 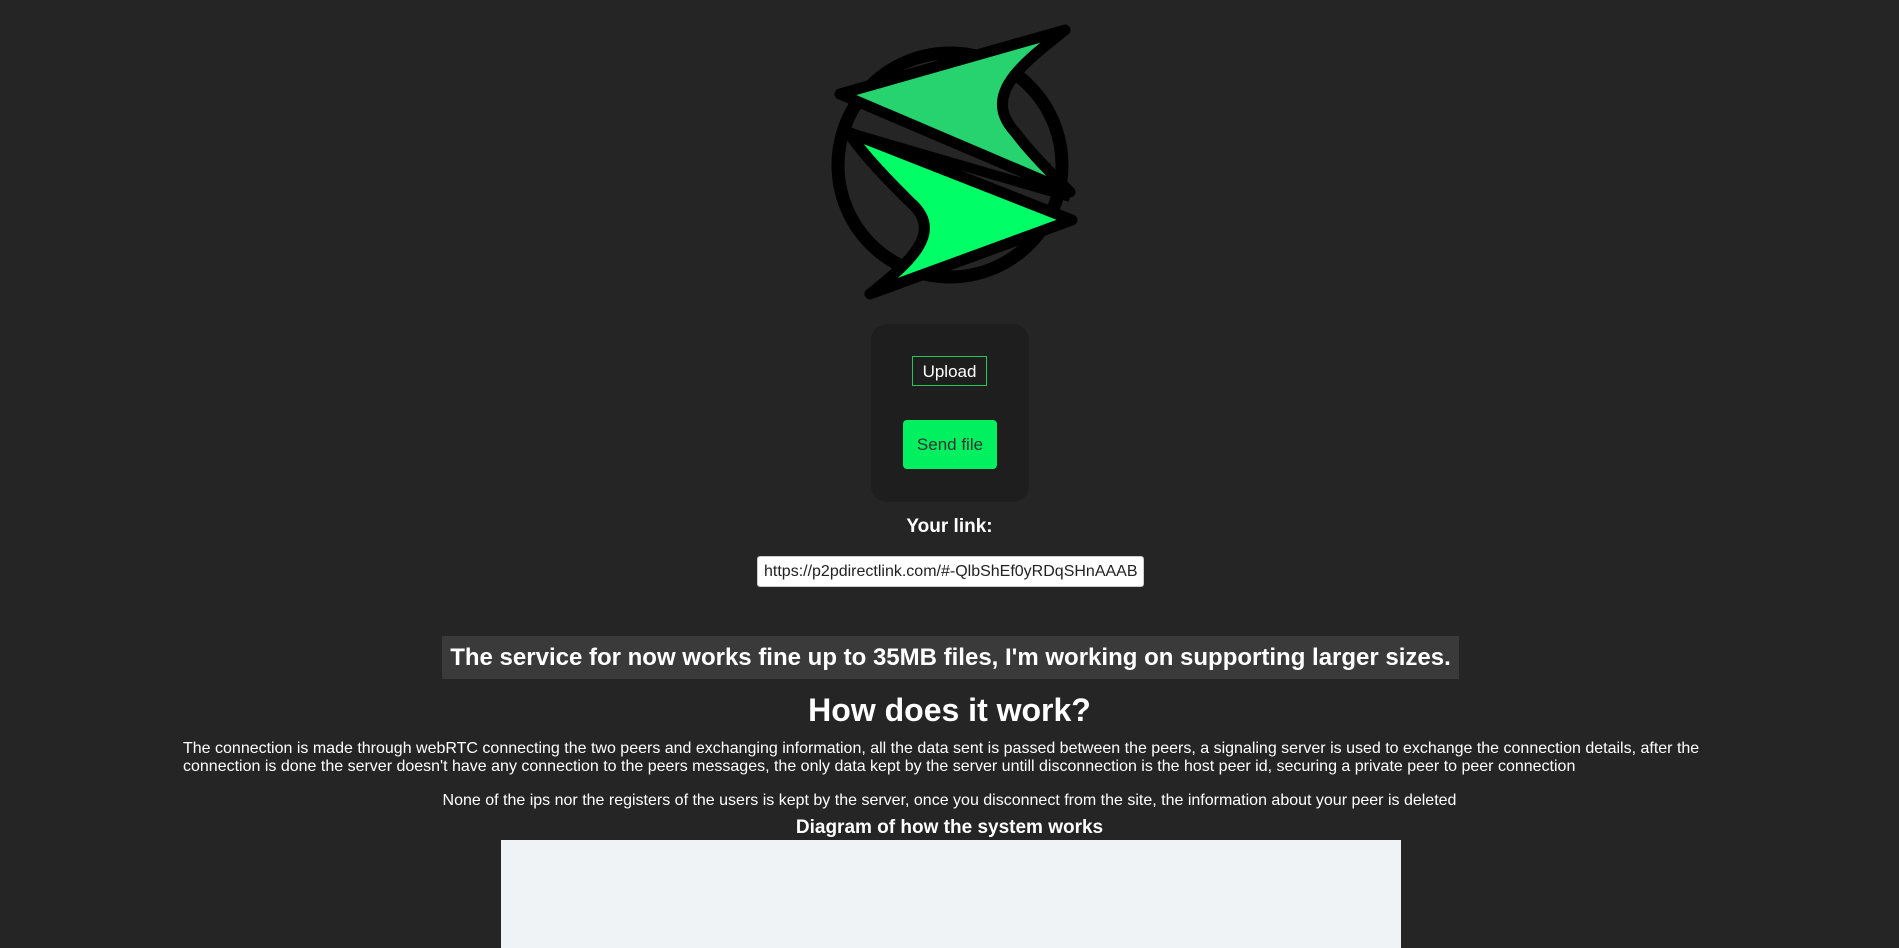 What do you see at coordinates (950, 413) in the screenshot?
I see `upload-panel: Upload Send file` at bounding box center [950, 413].